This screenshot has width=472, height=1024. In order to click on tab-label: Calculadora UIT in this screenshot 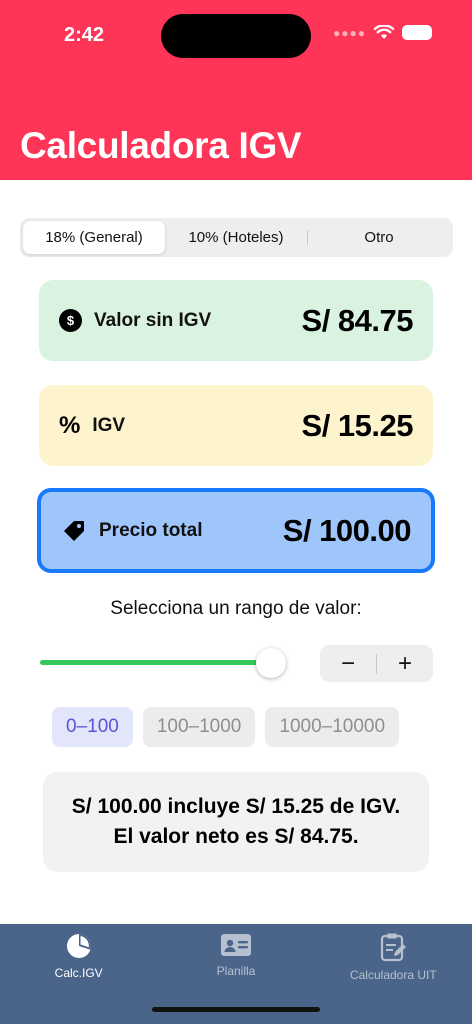, I will do `click(393, 975)`.